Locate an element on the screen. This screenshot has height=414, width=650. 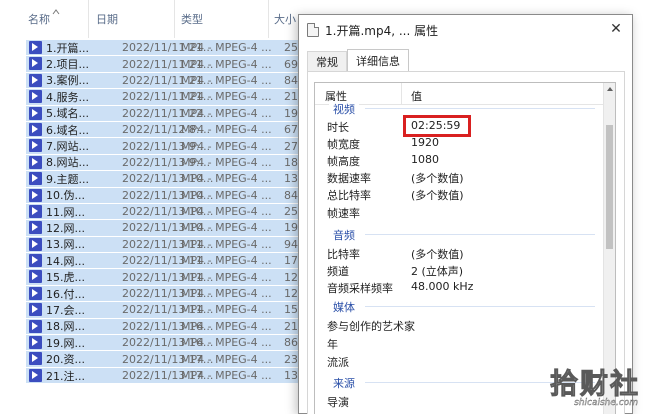
property-row-artist: 参与创作的艺术家 is located at coordinates (460, 325).